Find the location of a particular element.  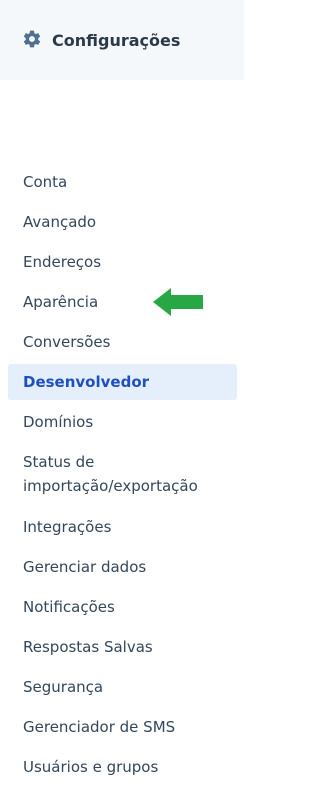

sidebar-item-usuarios-grupos: Usuários e grupos is located at coordinates (122, 767).